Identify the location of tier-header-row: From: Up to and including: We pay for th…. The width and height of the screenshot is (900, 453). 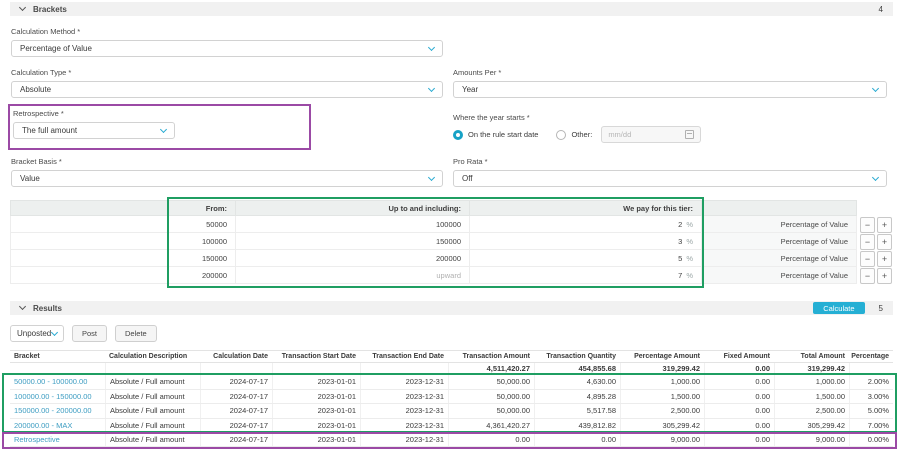
(455, 208).